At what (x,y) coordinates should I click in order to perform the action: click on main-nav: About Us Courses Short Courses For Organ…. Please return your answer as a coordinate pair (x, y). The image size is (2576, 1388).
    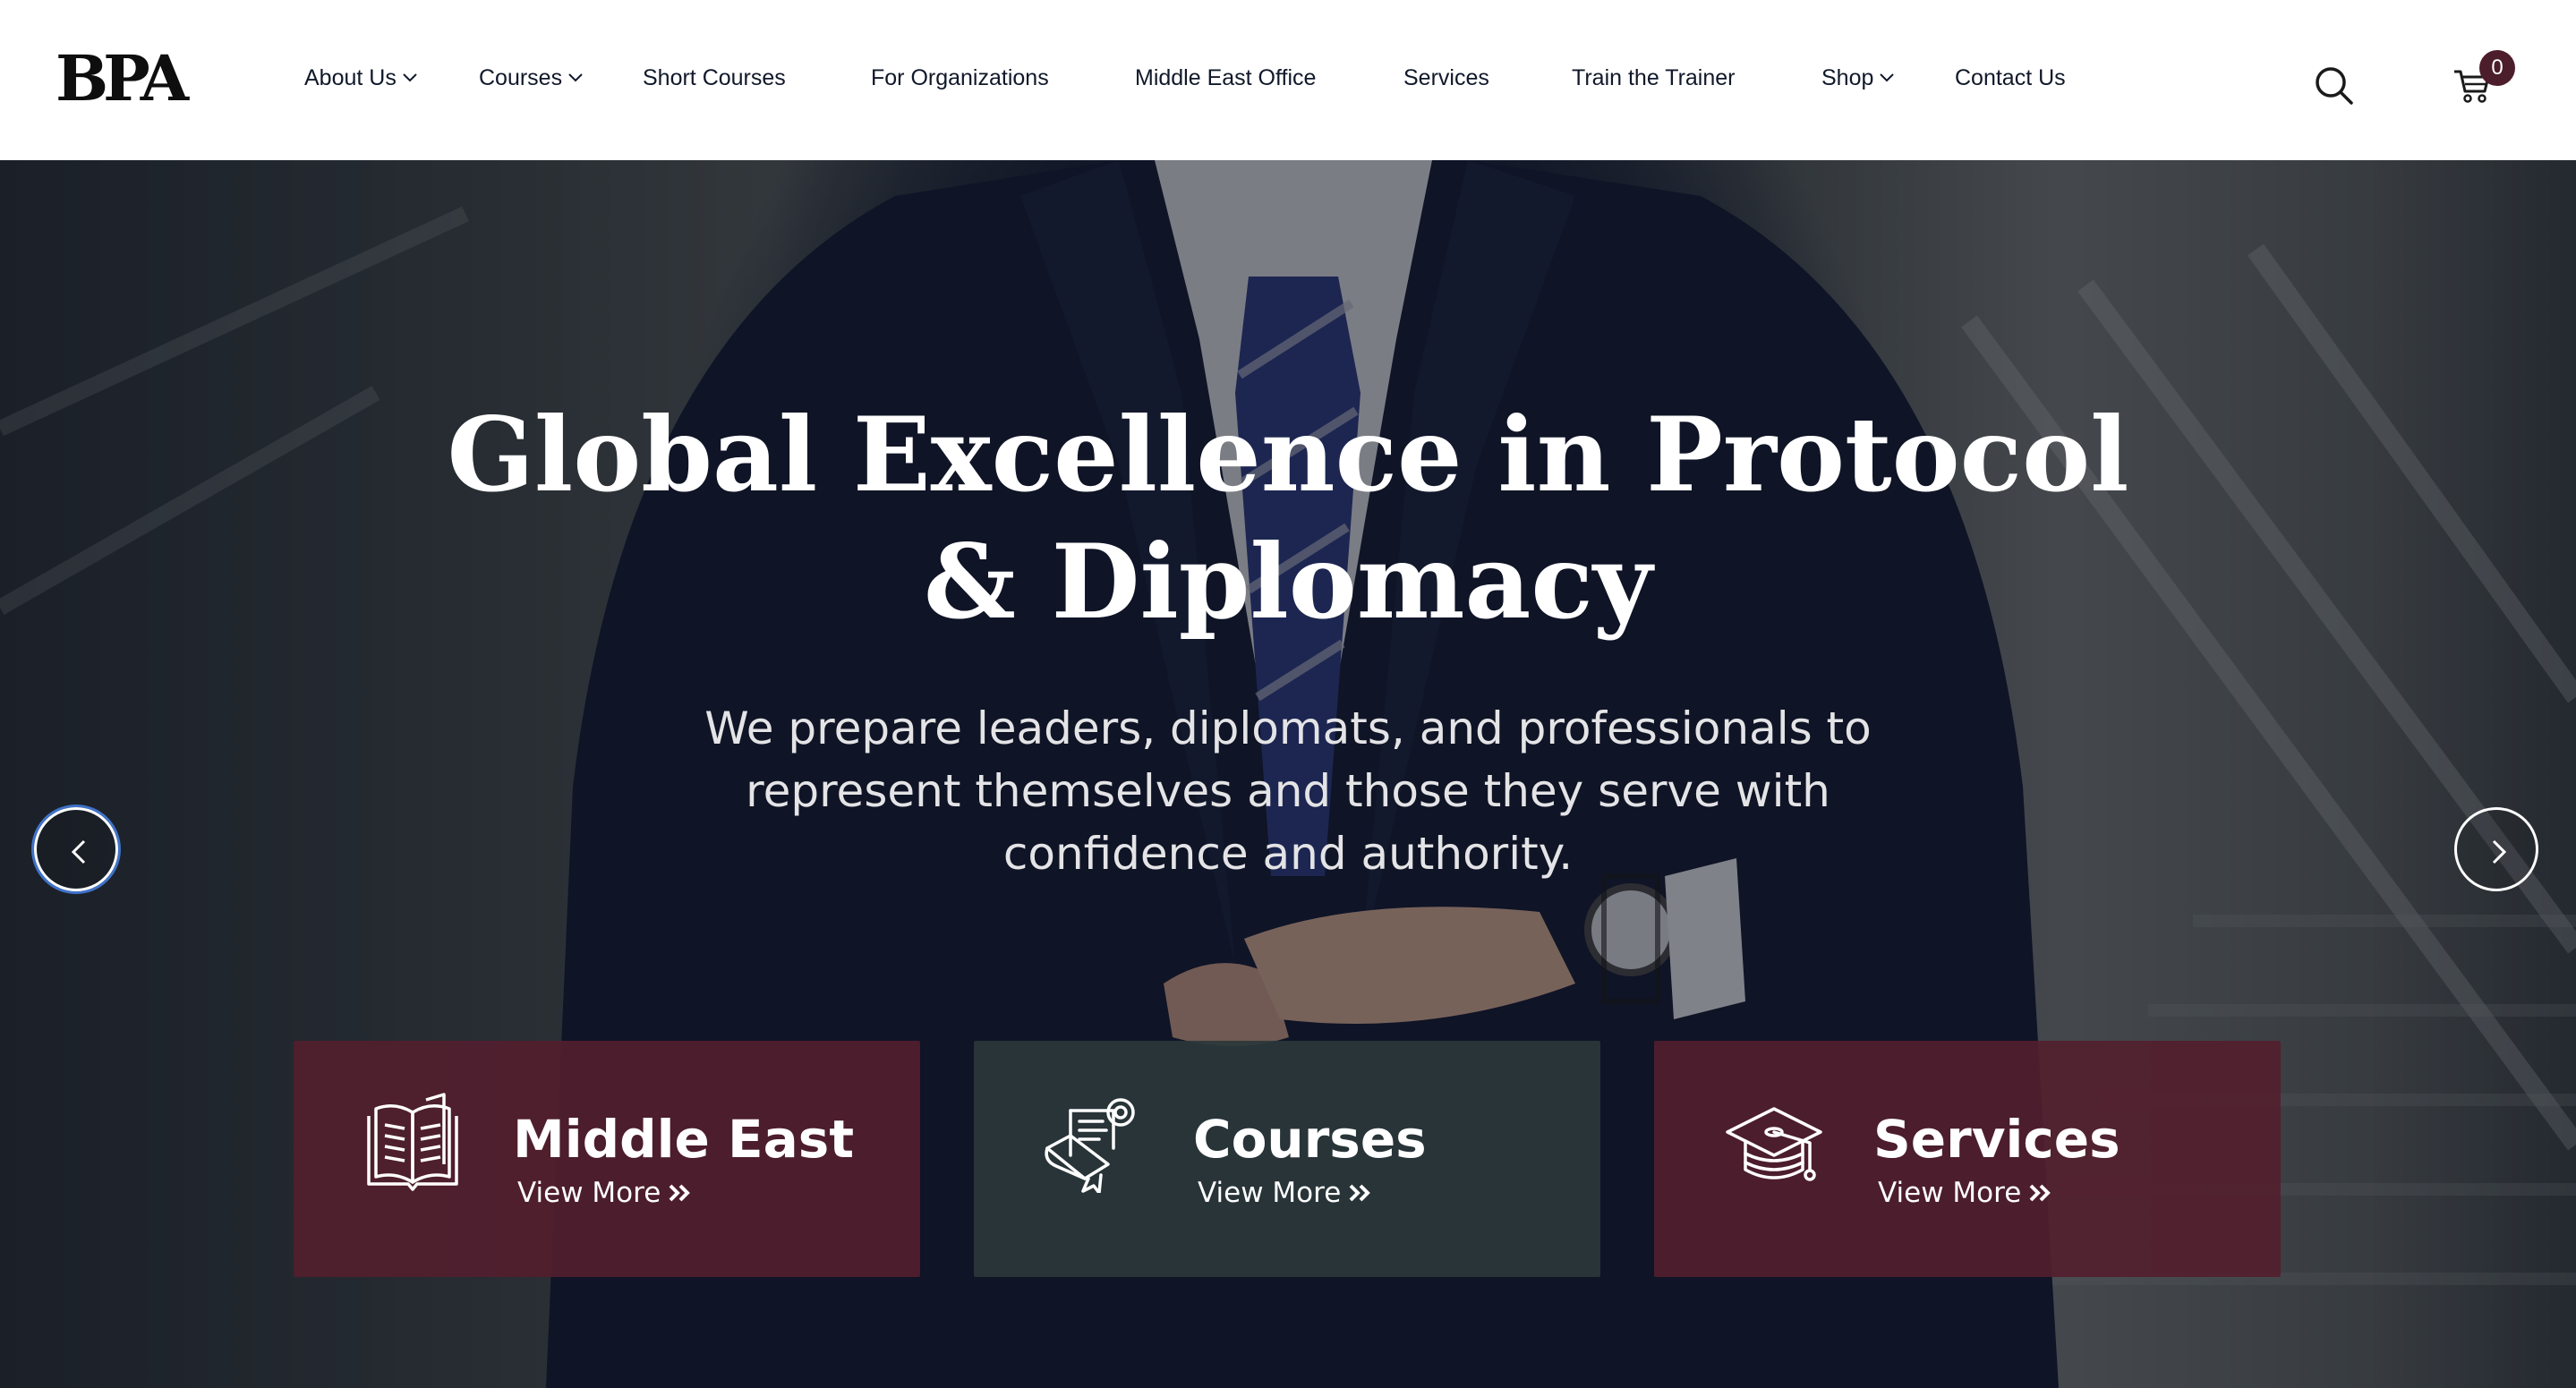
    Looking at the image, I should click on (1288, 80).